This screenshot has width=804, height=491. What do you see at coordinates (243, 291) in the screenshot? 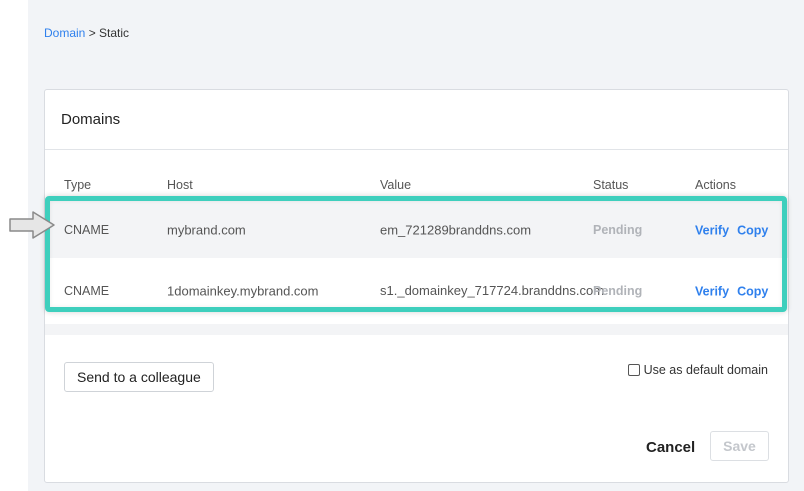
I see `row-host: 1domainkey.mybrand.com` at bounding box center [243, 291].